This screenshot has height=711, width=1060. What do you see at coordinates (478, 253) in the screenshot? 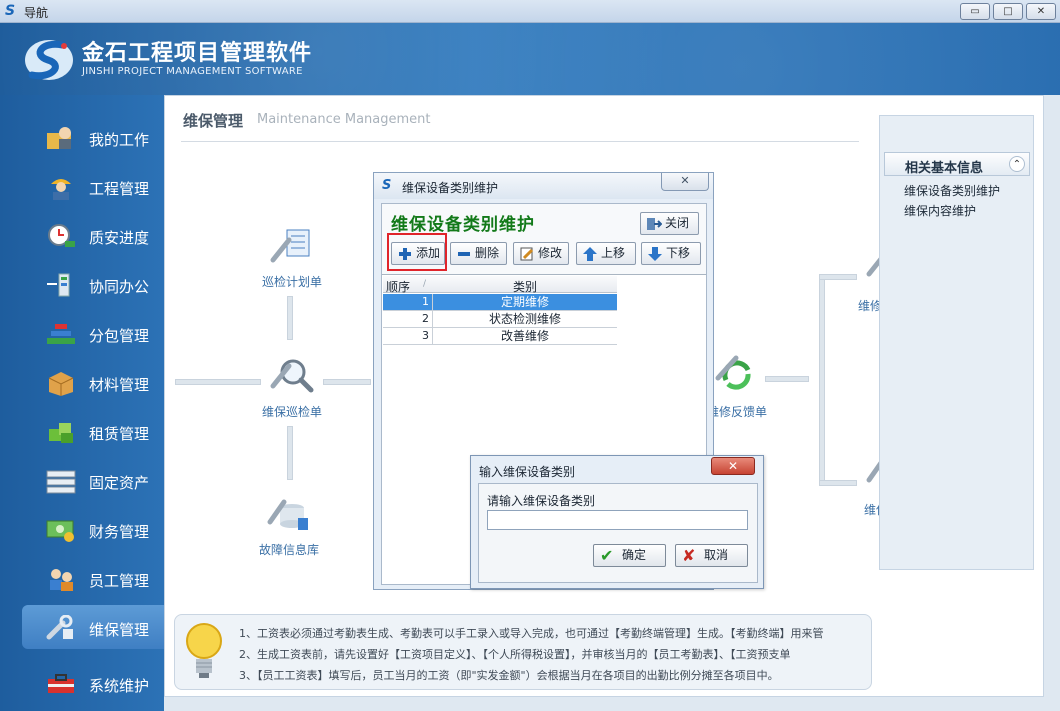
I see `delete-button: 删除` at bounding box center [478, 253].